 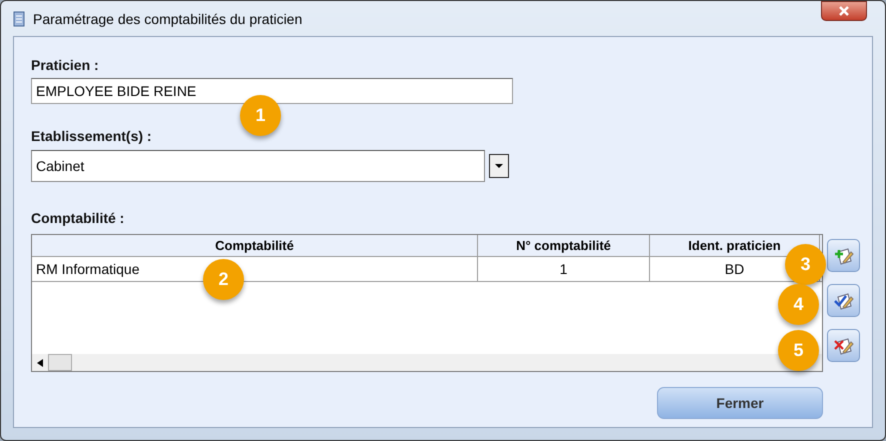 I want to click on scroll-thumb, so click(x=60, y=362).